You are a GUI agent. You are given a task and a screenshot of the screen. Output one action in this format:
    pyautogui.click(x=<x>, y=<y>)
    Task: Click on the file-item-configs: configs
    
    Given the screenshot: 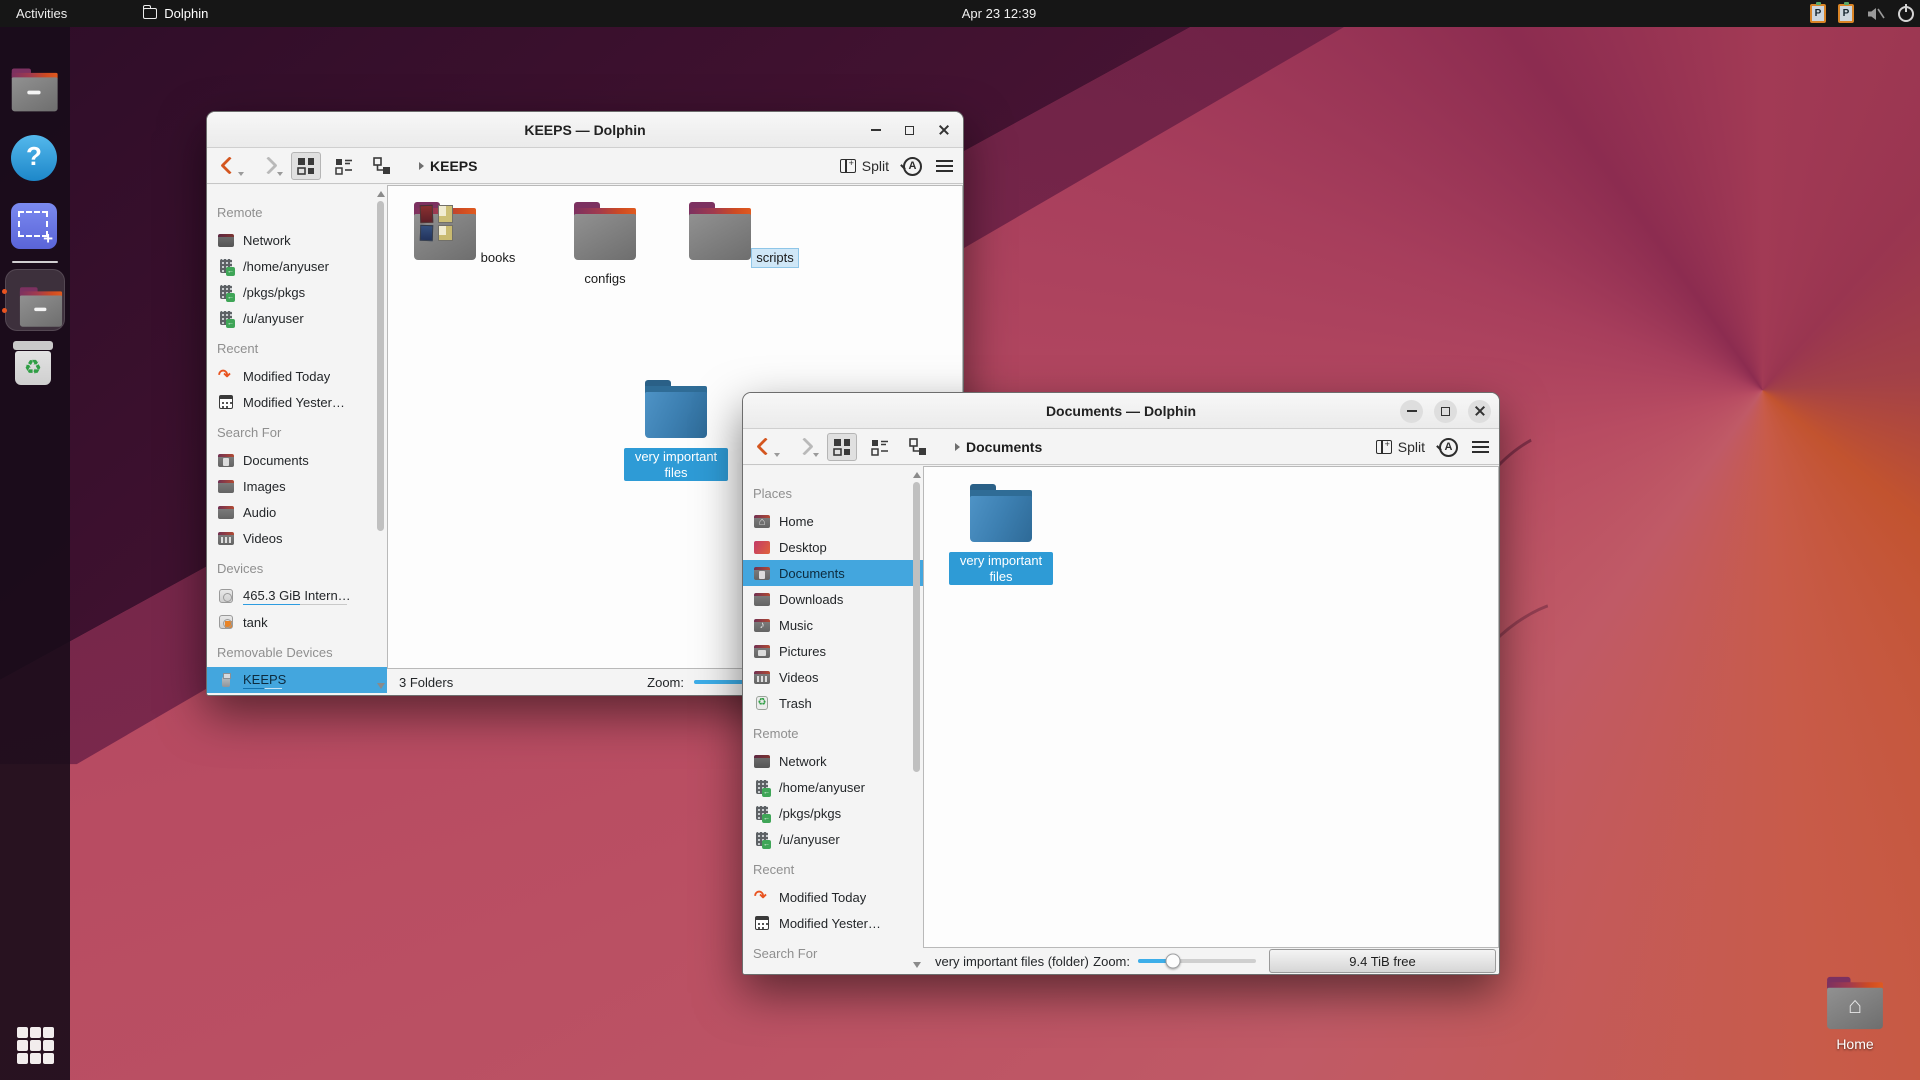 What is the action you would take?
    pyautogui.click(x=605, y=244)
    